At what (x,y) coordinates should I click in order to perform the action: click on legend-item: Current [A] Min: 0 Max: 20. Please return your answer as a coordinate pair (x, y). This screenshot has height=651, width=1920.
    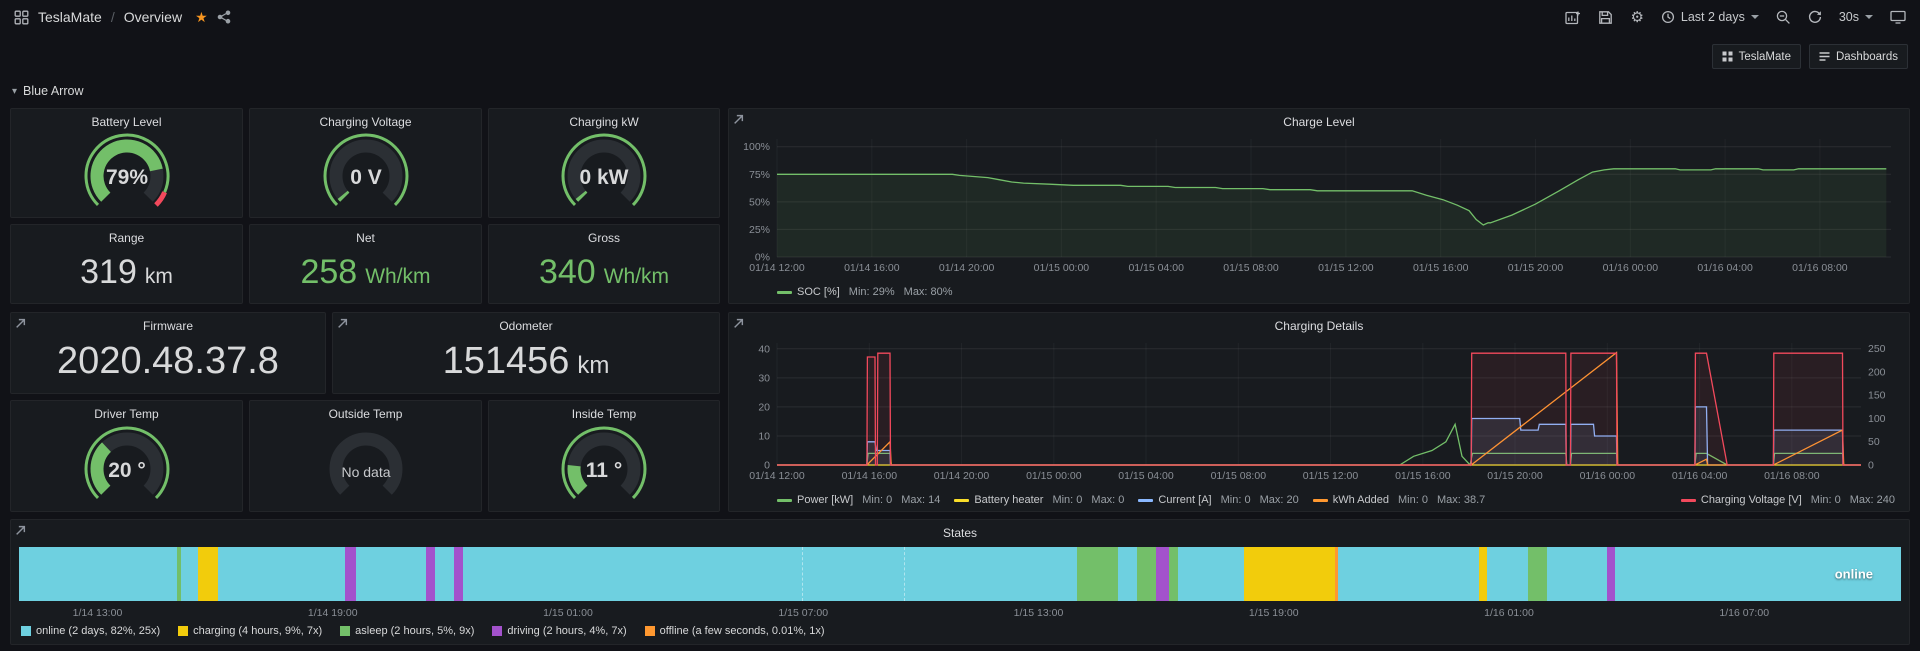
    Looking at the image, I should click on (1218, 500).